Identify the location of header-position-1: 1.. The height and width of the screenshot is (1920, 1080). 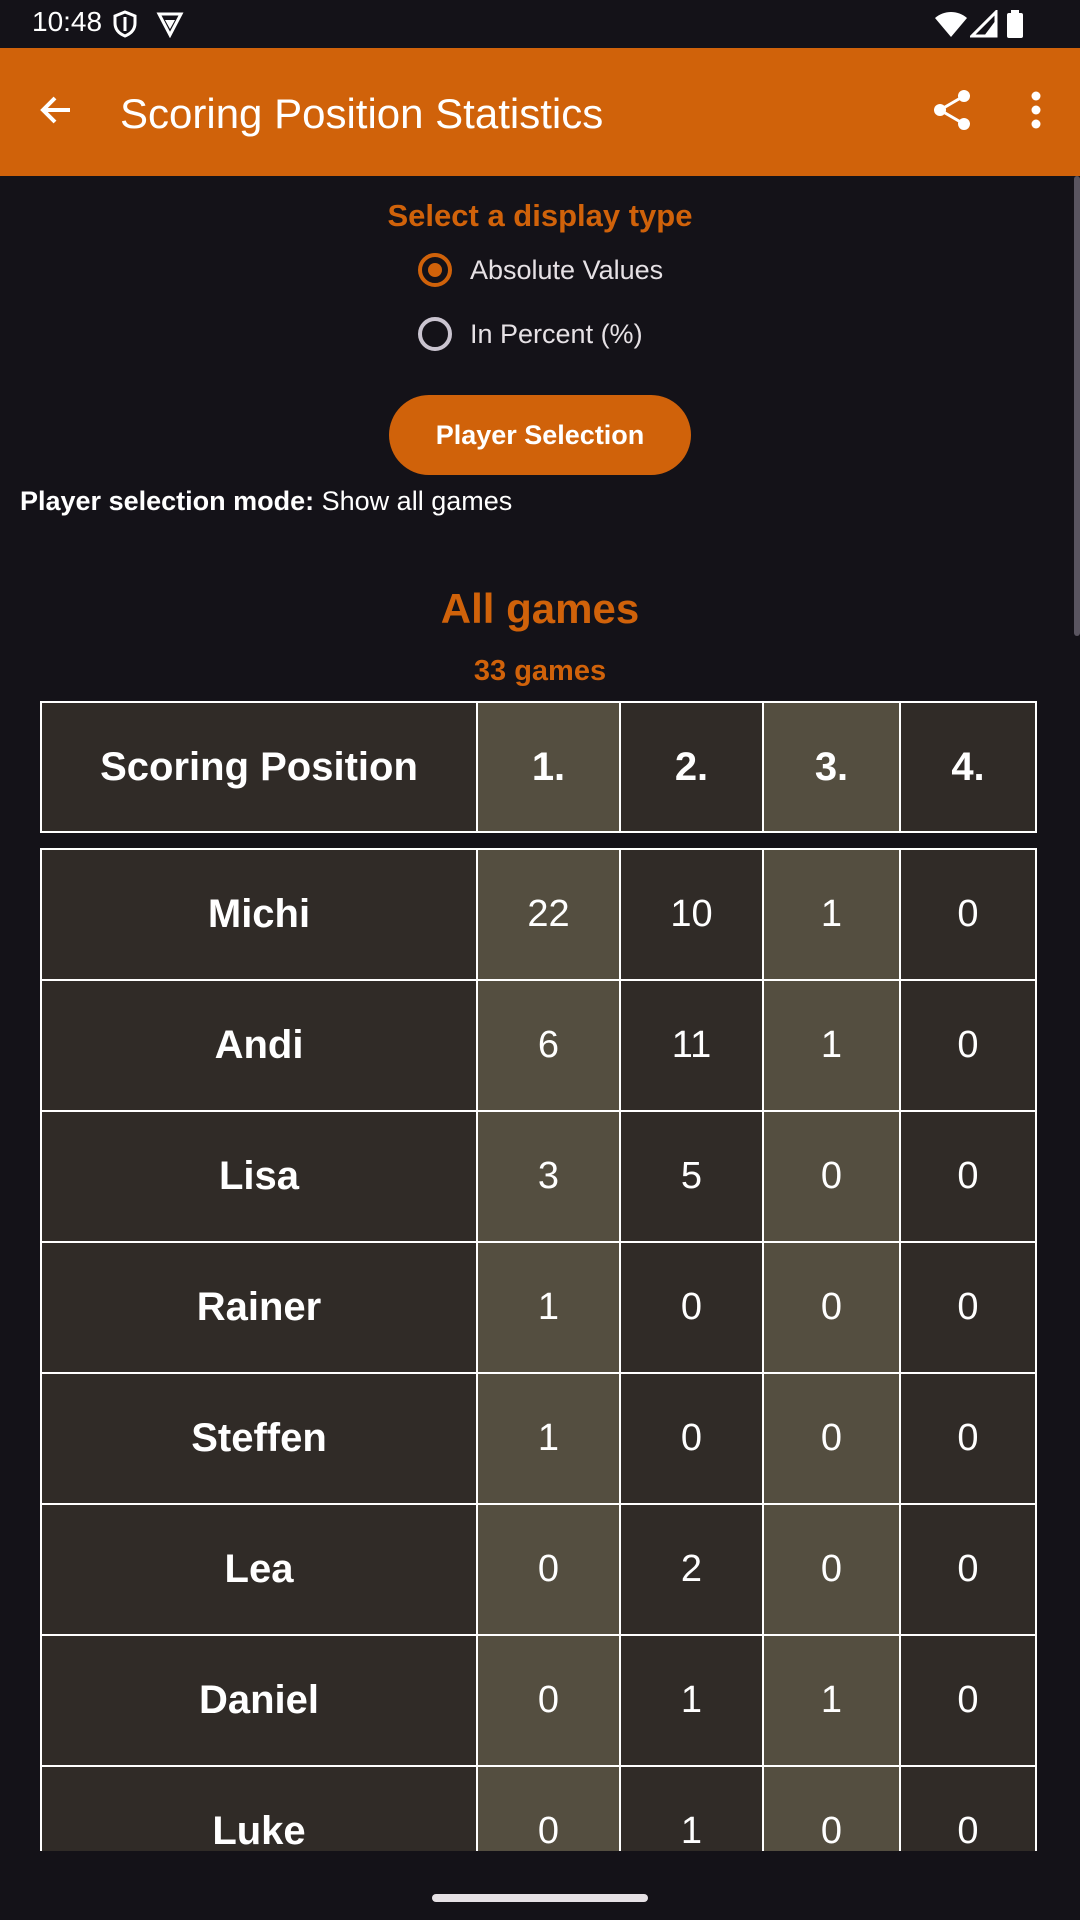
(548, 767).